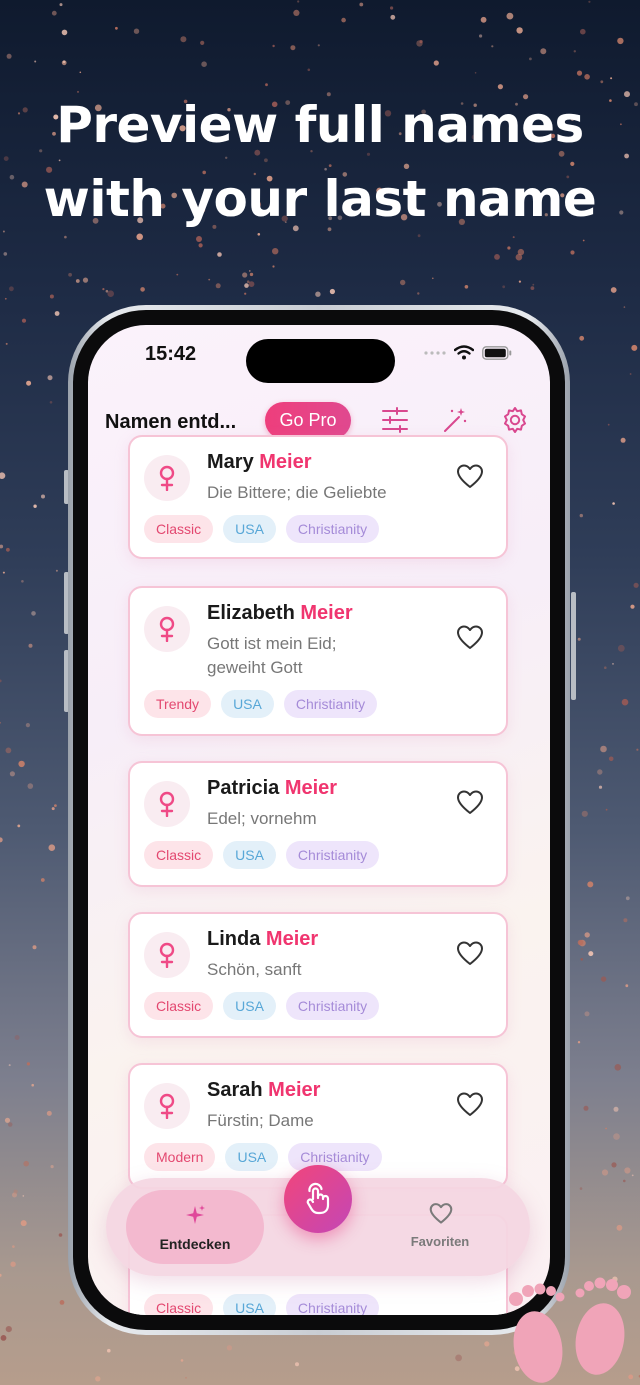  What do you see at coordinates (320, 199) in the screenshot?
I see `headline-line-2: with your last name` at bounding box center [320, 199].